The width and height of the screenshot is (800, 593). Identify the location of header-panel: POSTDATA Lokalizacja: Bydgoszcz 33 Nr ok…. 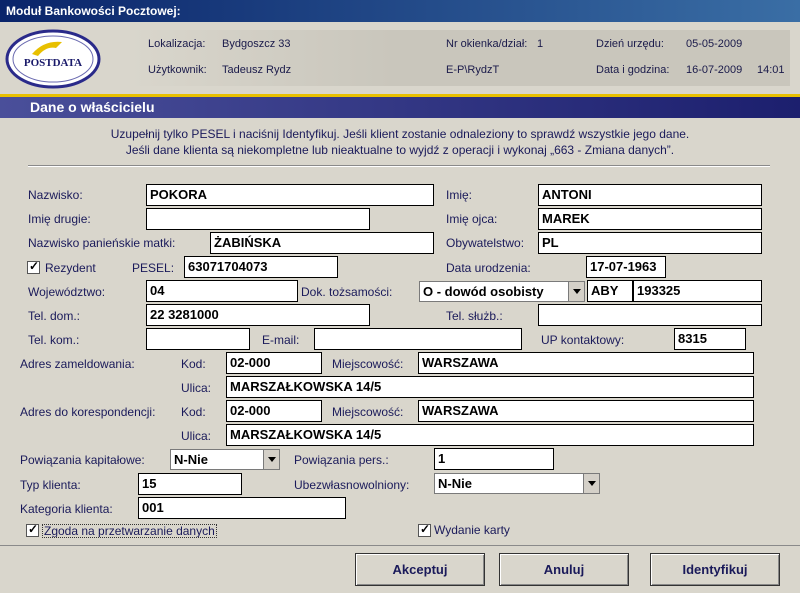
(400, 57).